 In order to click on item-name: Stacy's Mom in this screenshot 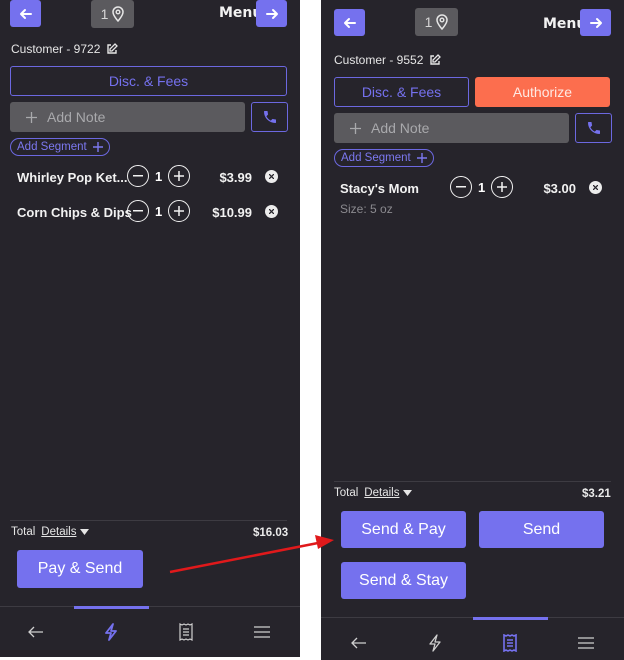, I will do `click(379, 188)`.